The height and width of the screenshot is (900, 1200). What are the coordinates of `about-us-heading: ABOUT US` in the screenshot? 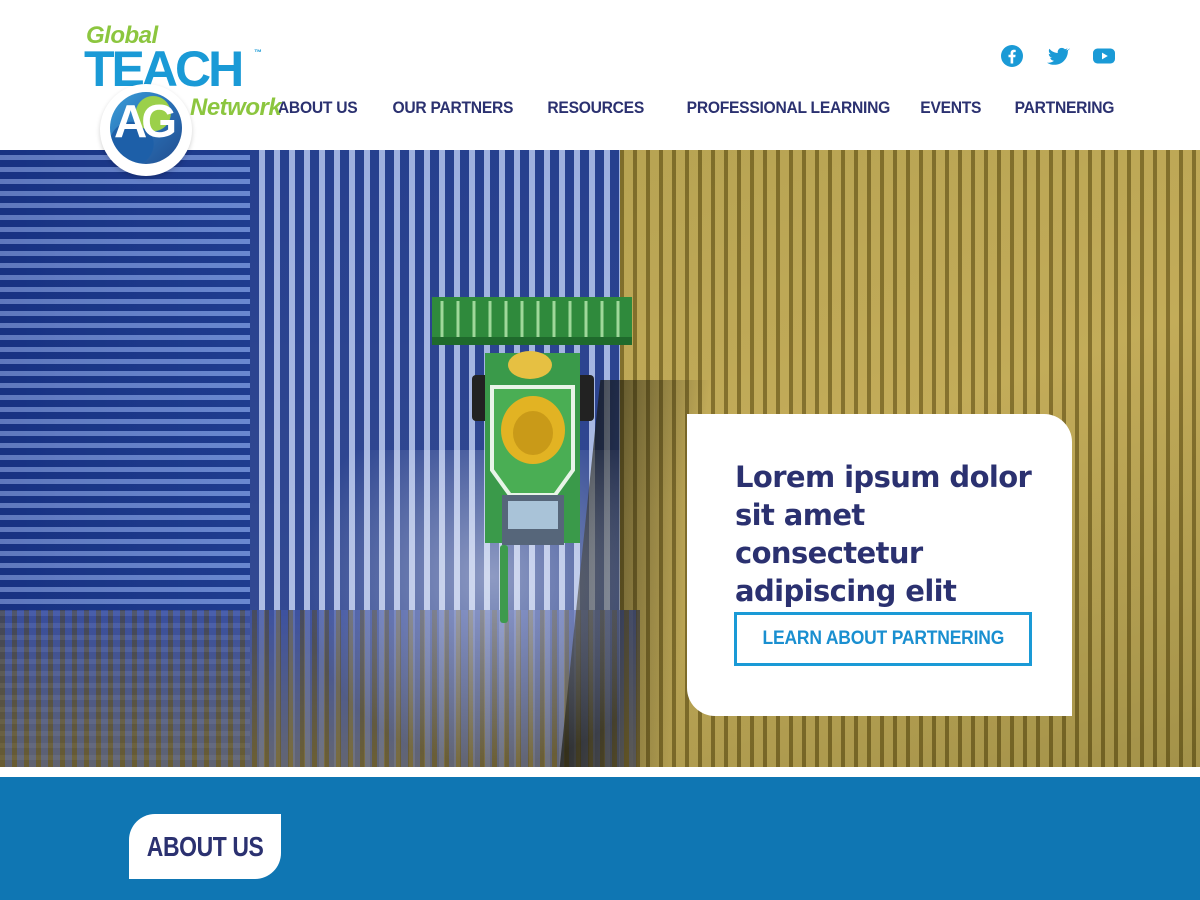 It's located at (205, 846).